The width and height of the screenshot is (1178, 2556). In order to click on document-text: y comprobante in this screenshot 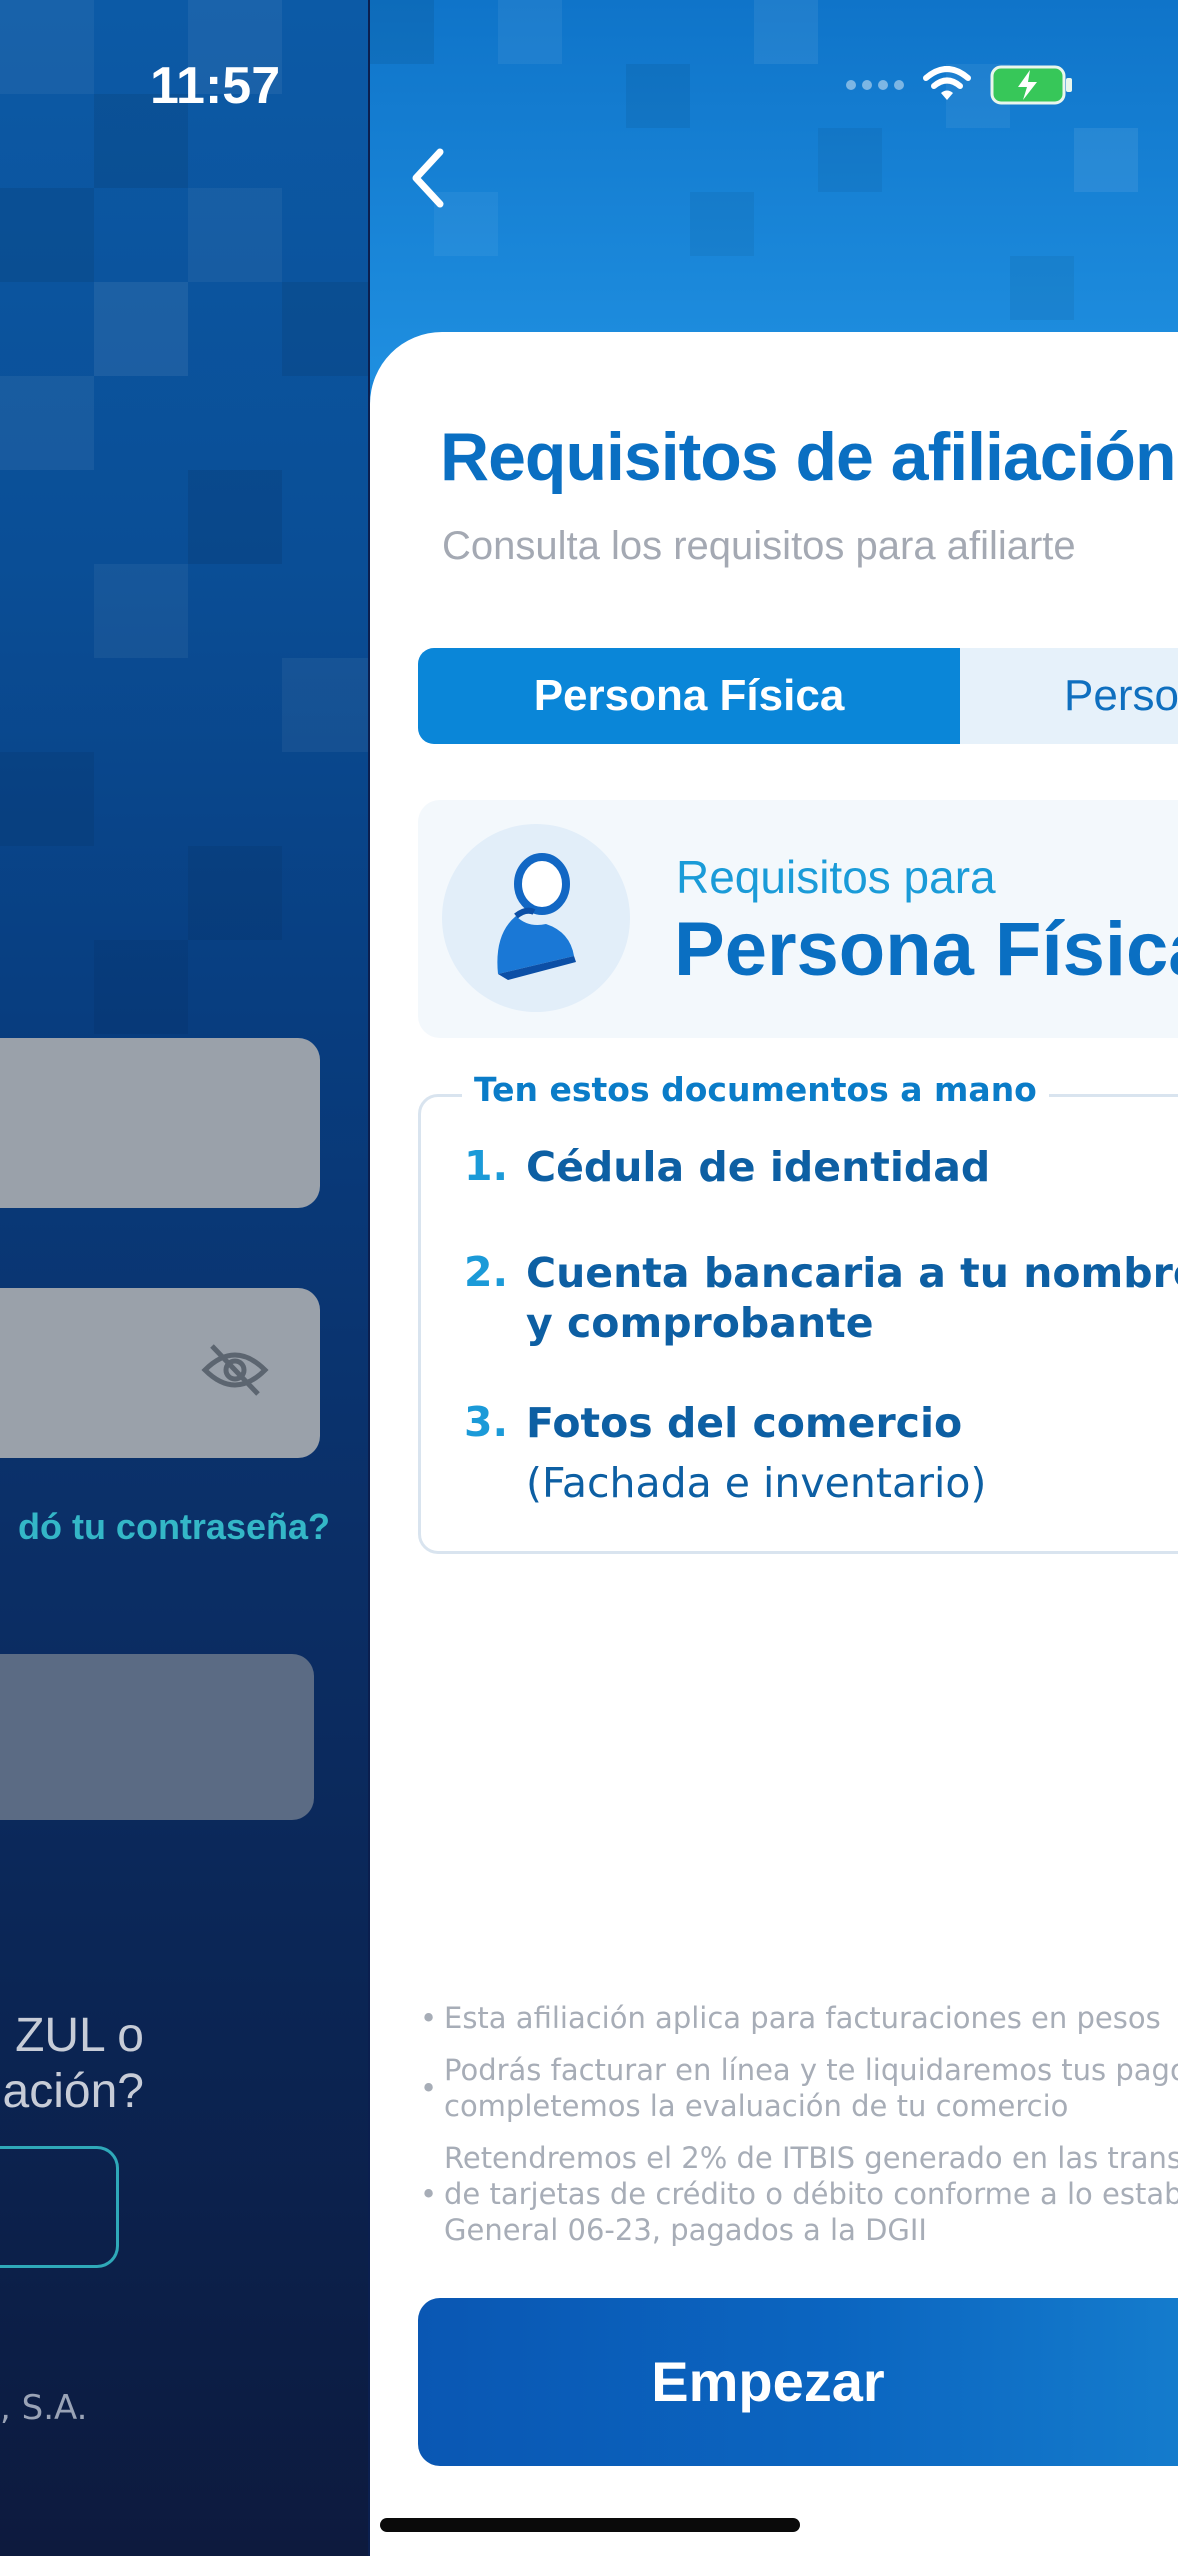, I will do `click(700, 1323)`.